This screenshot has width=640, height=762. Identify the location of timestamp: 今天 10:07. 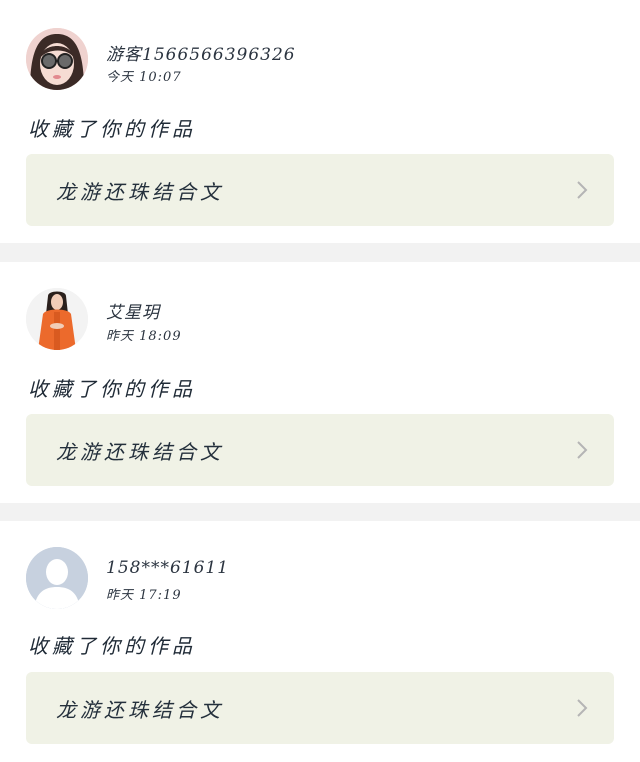
(144, 77).